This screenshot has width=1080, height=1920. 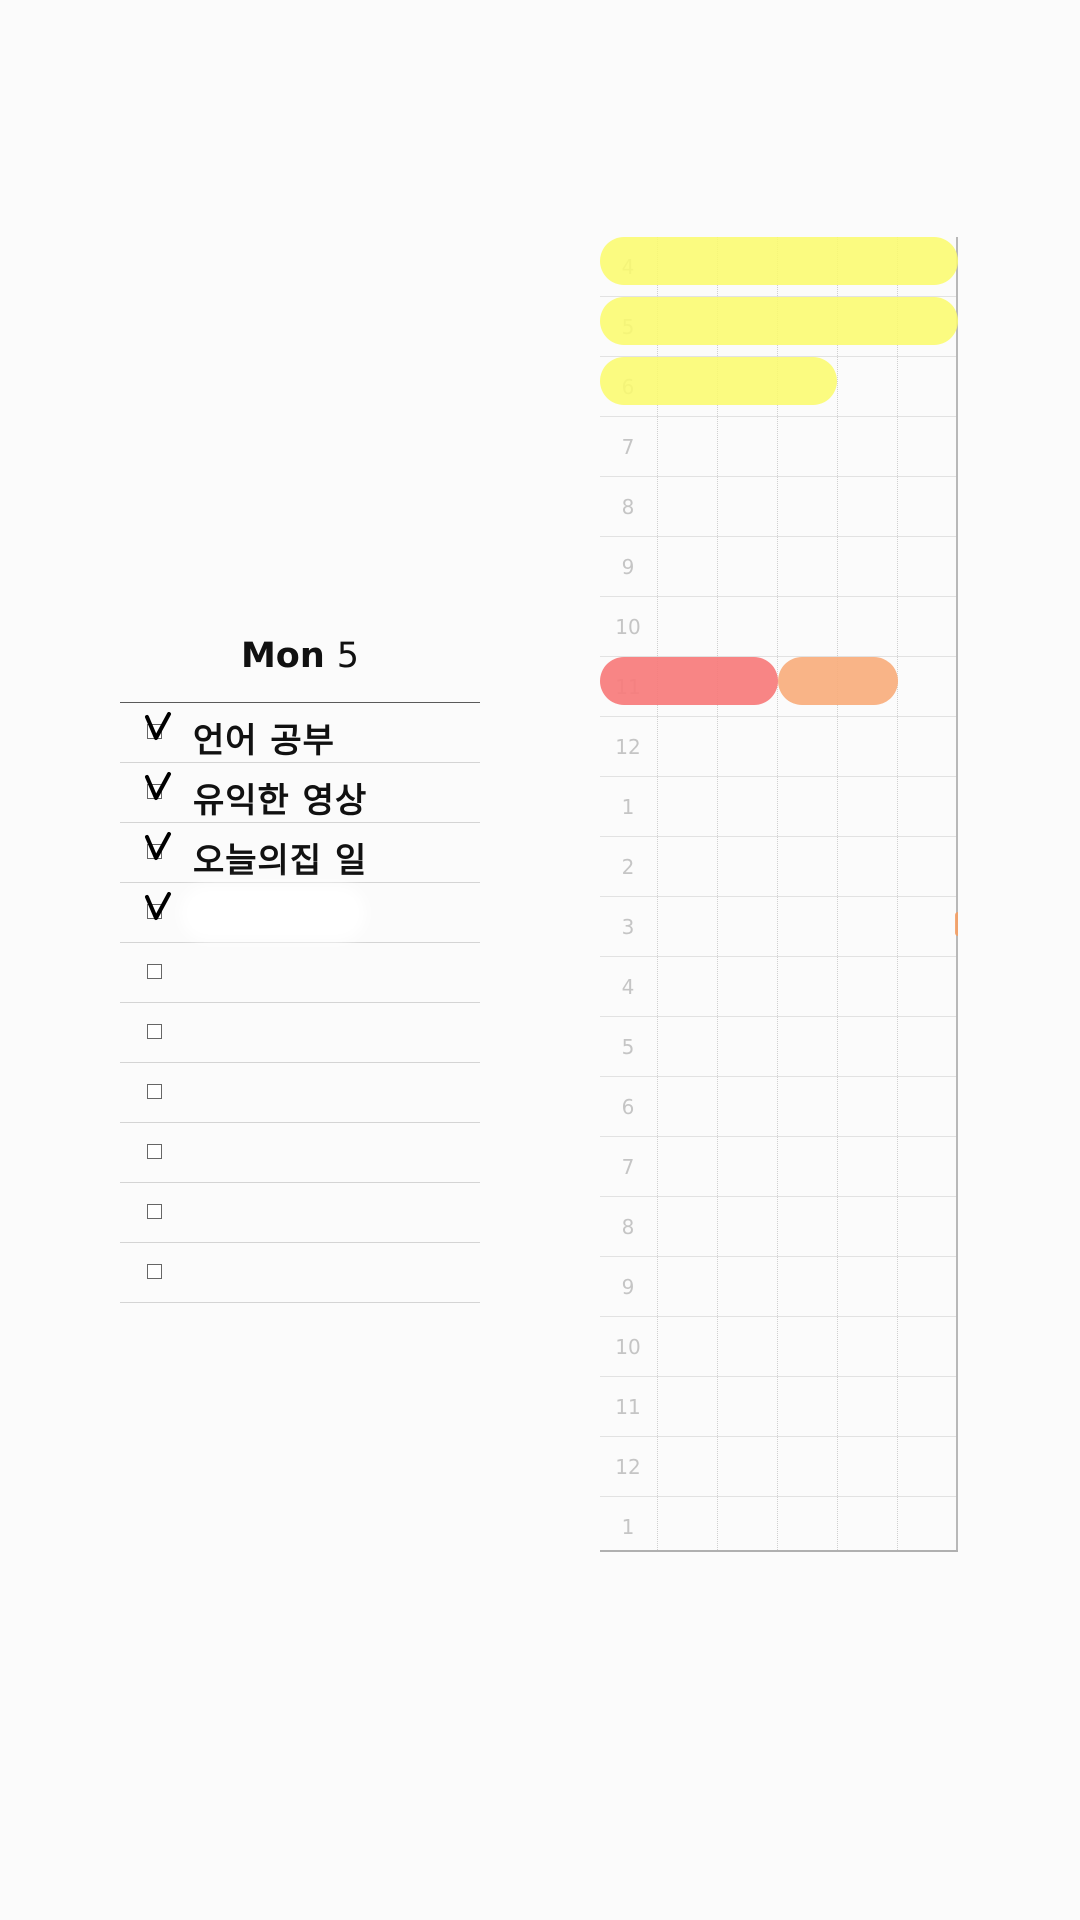 I want to click on time-block-orange-edge, so click(x=956, y=924).